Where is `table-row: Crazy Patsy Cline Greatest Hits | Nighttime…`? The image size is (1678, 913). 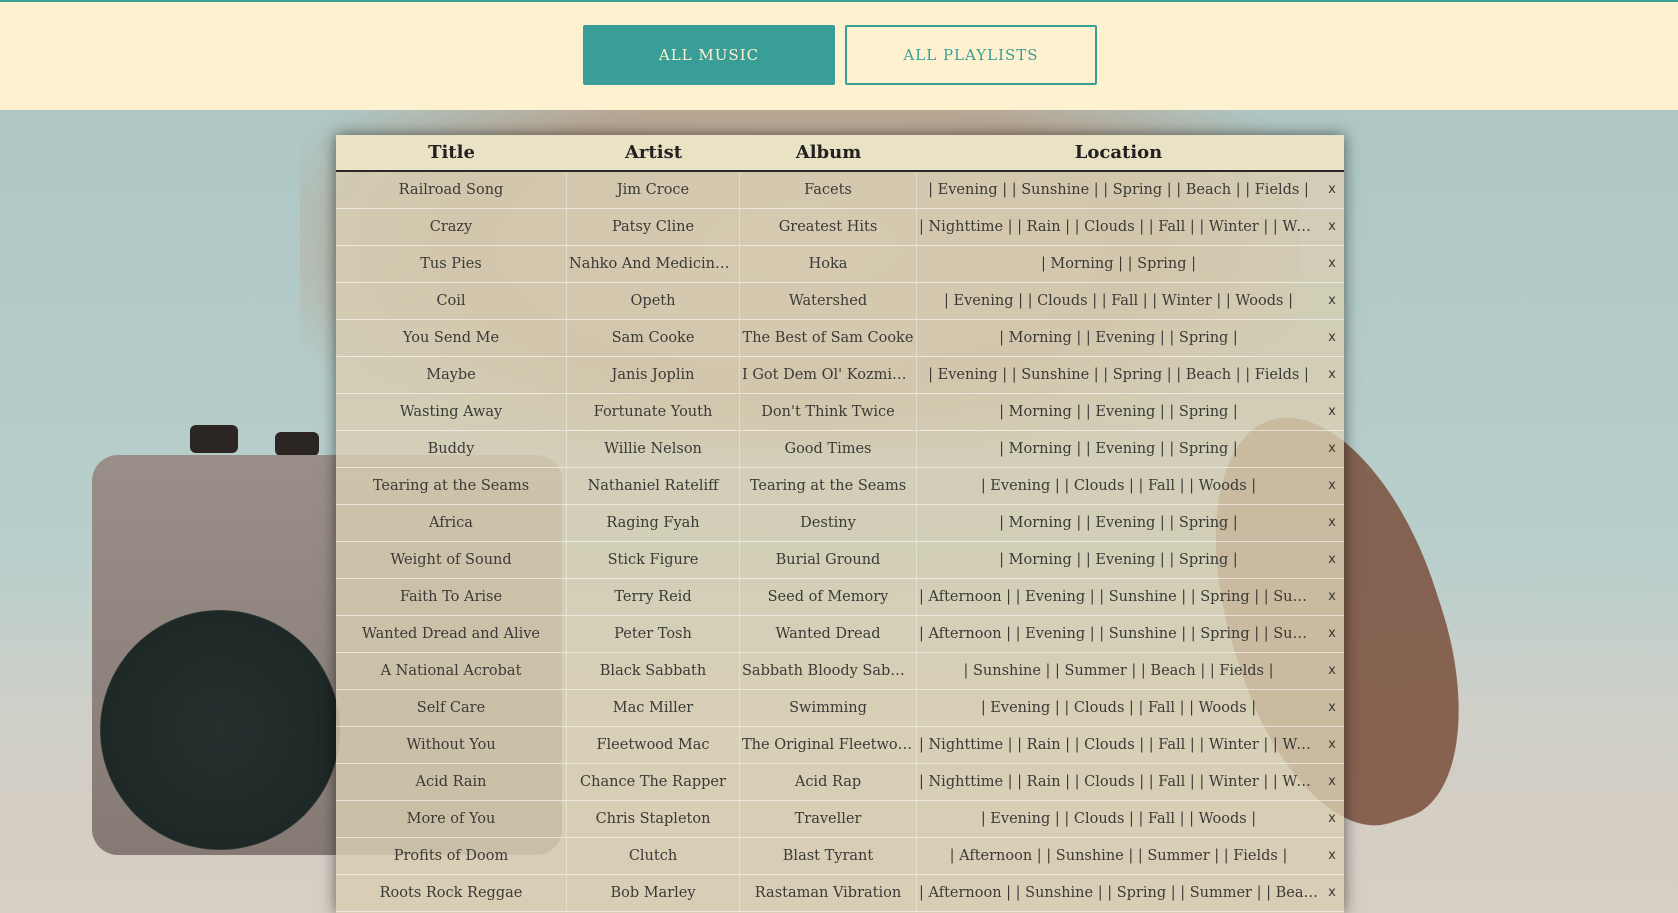 table-row: Crazy Patsy Cline Greatest Hits | Nighttime… is located at coordinates (840, 227).